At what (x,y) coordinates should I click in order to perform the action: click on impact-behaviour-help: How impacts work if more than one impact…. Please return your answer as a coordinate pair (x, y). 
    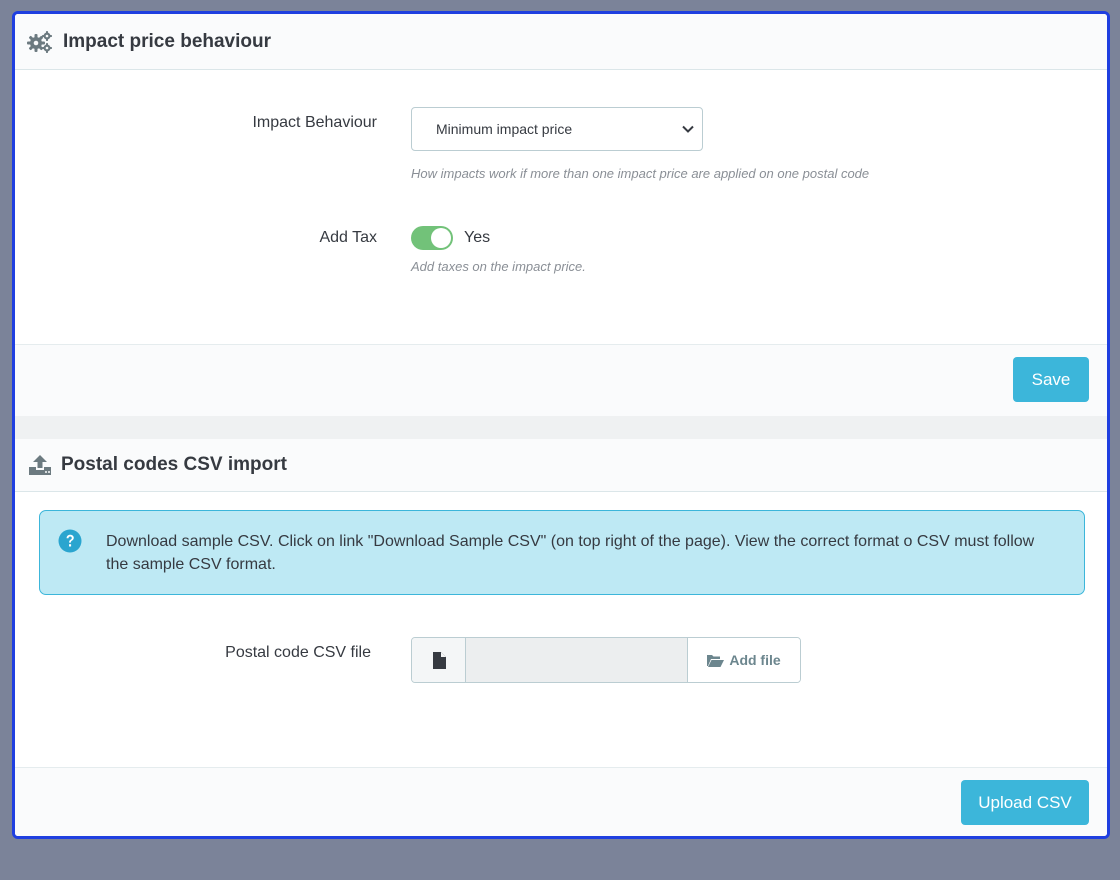
    Looking at the image, I should click on (640, 173).